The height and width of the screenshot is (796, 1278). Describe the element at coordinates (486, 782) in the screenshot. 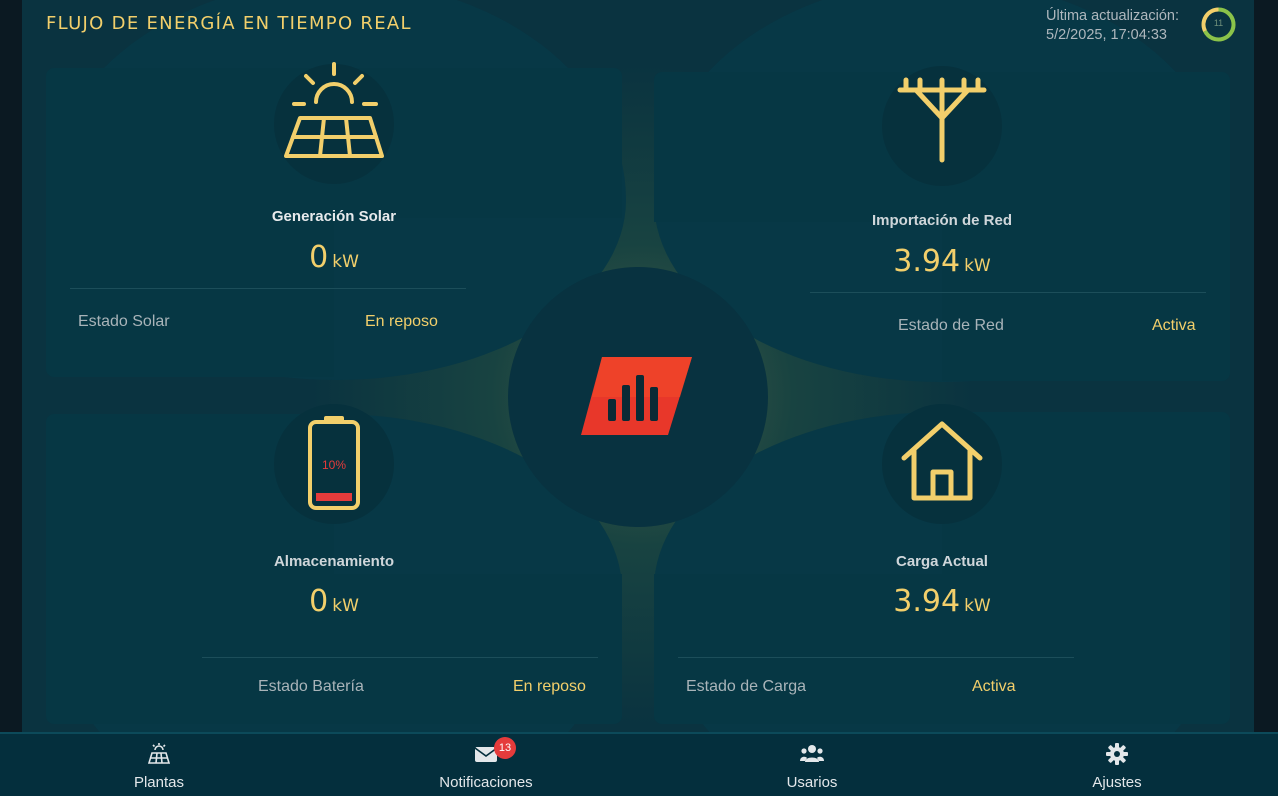

I see `nav-notifications-label: Notificaciones` at that location.